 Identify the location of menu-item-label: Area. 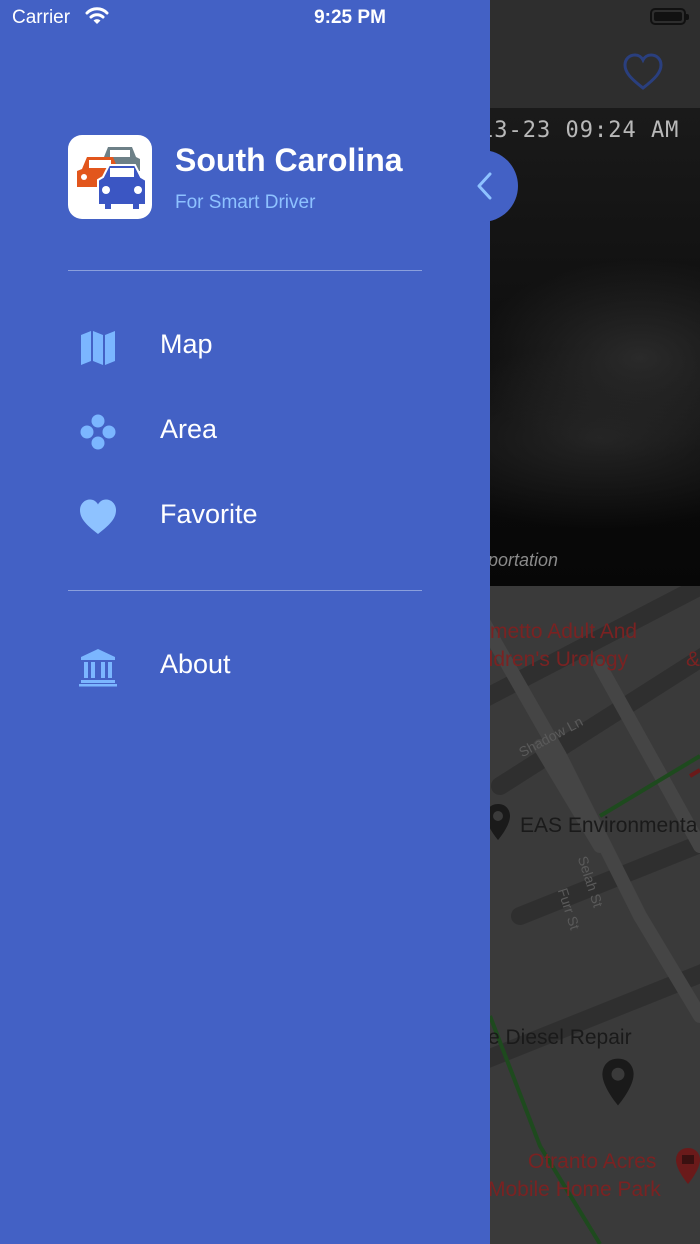
(189, 429).